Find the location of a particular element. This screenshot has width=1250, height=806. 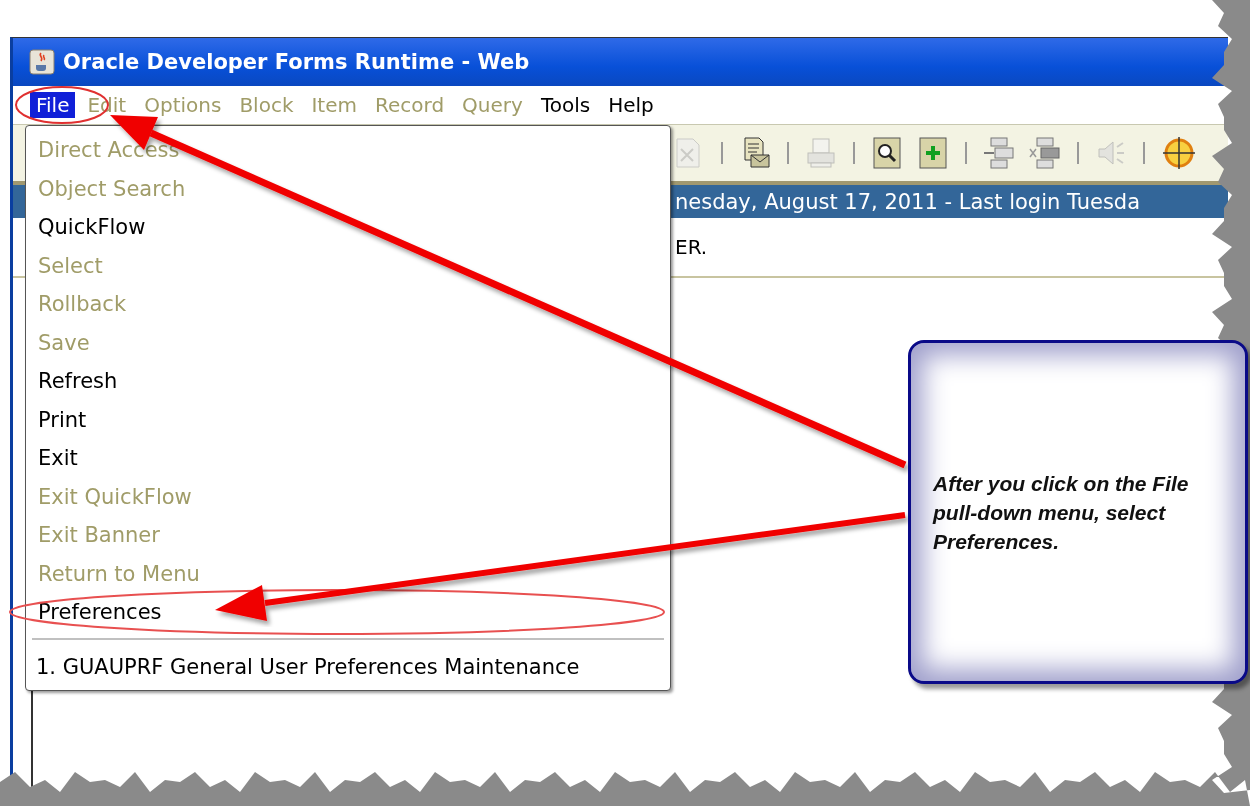

menu-item: Help is located at coordinates (631, 105).